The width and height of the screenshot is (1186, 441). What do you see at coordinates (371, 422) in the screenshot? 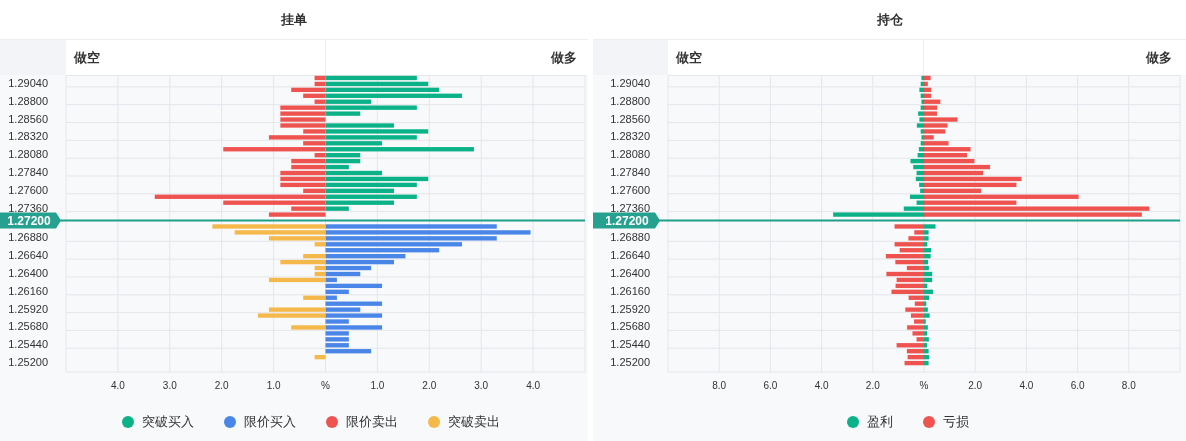
I see `legend-label: 限价卖出` at bounding box center [371, 422].